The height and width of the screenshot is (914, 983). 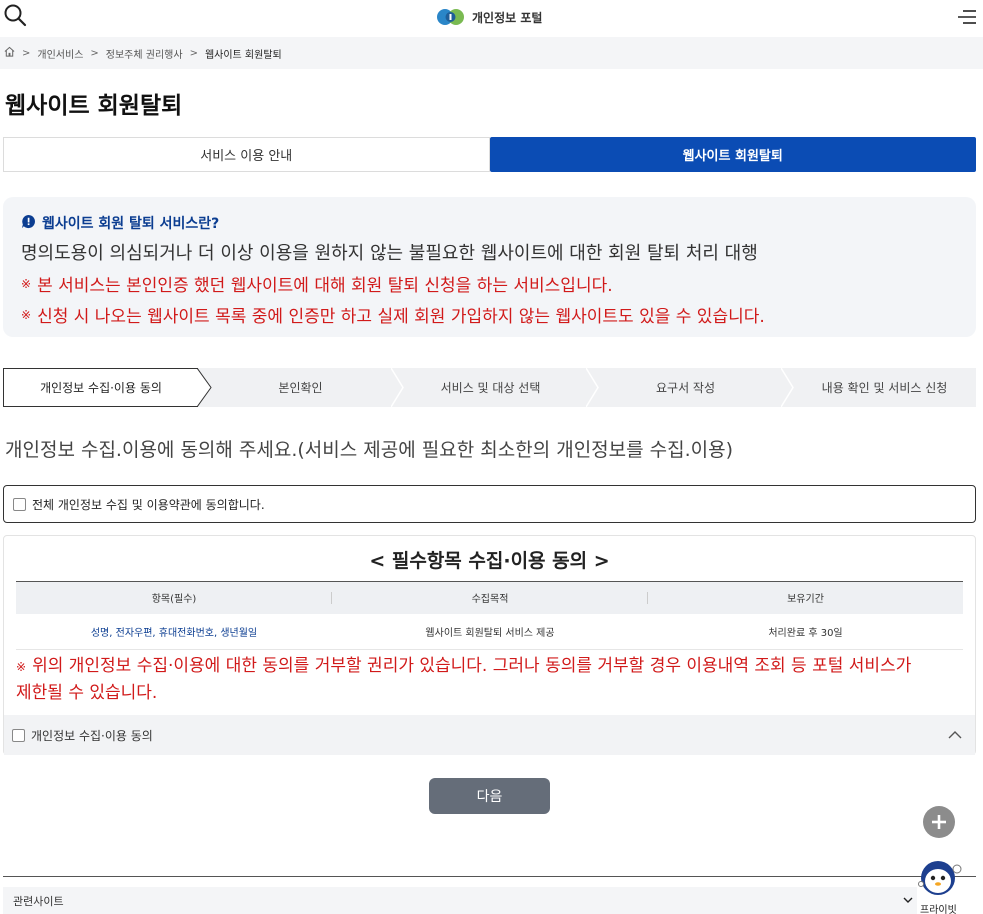 What do you see at coordinates (204, 387) in the screenshot?
I see `step-arrow-icon` at bounding box center [204, 387].